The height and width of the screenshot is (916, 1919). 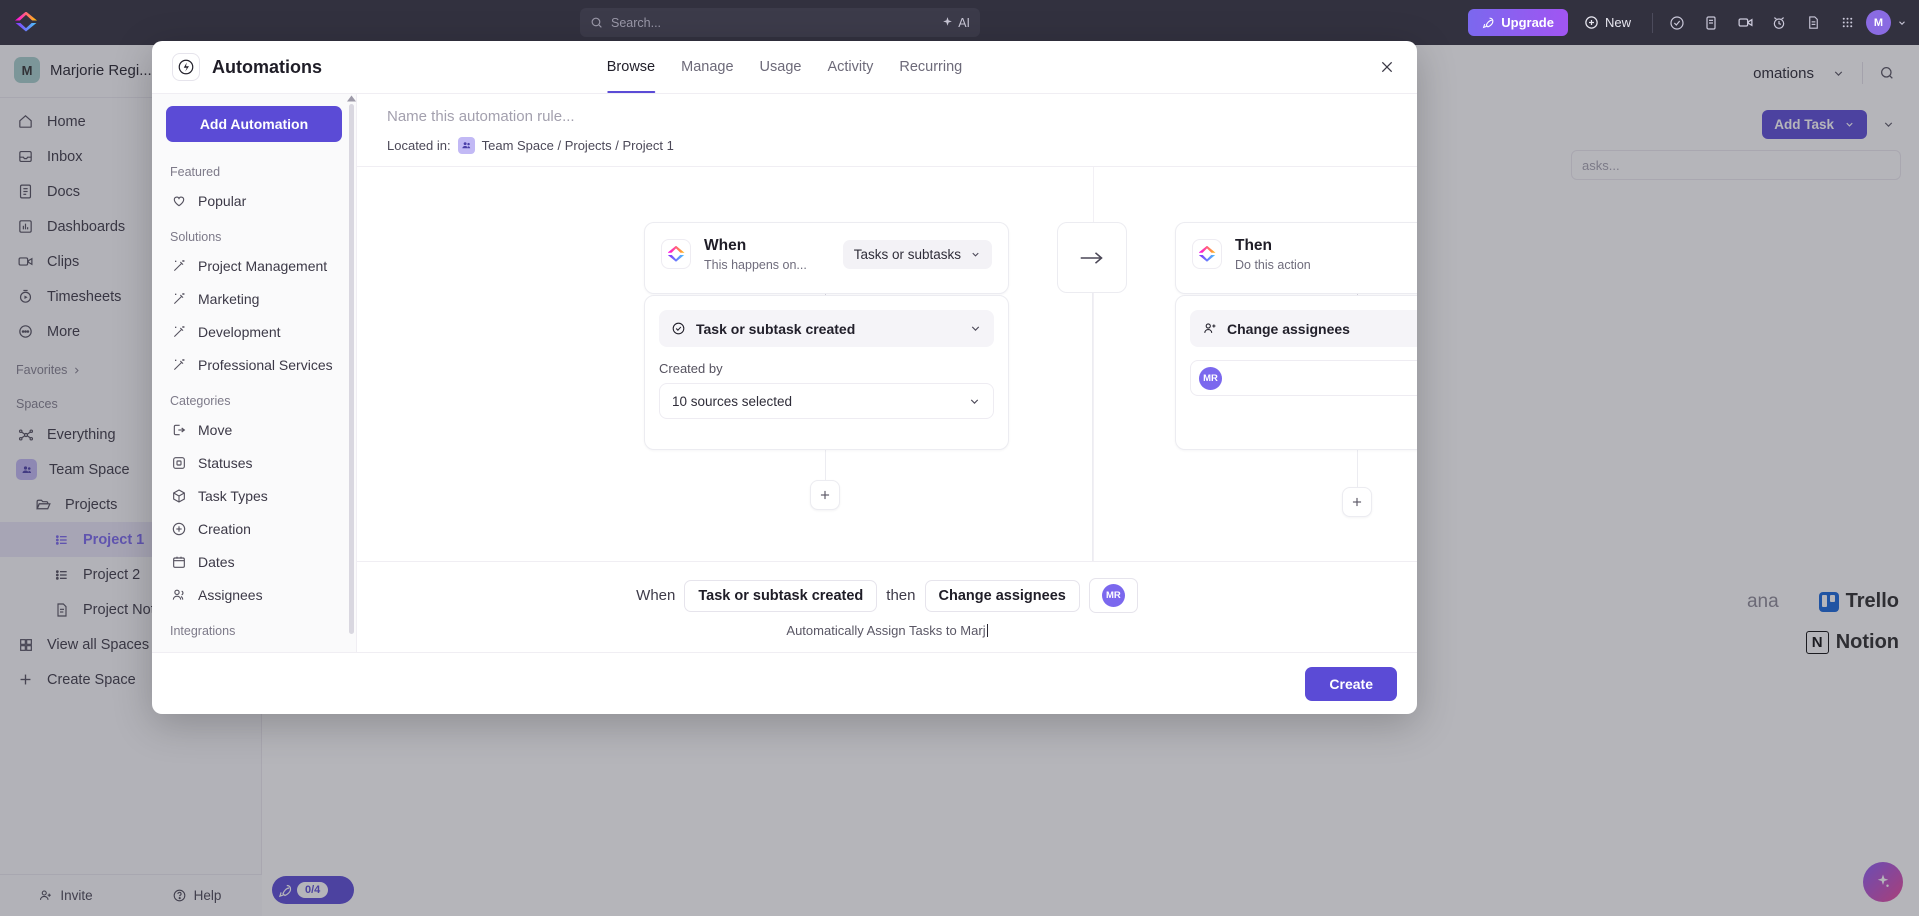 What do you see at coordinates (254, 462) in the screenshot?
I see `nav-item-statuses: Statuses` at bounding box center [254, 462].